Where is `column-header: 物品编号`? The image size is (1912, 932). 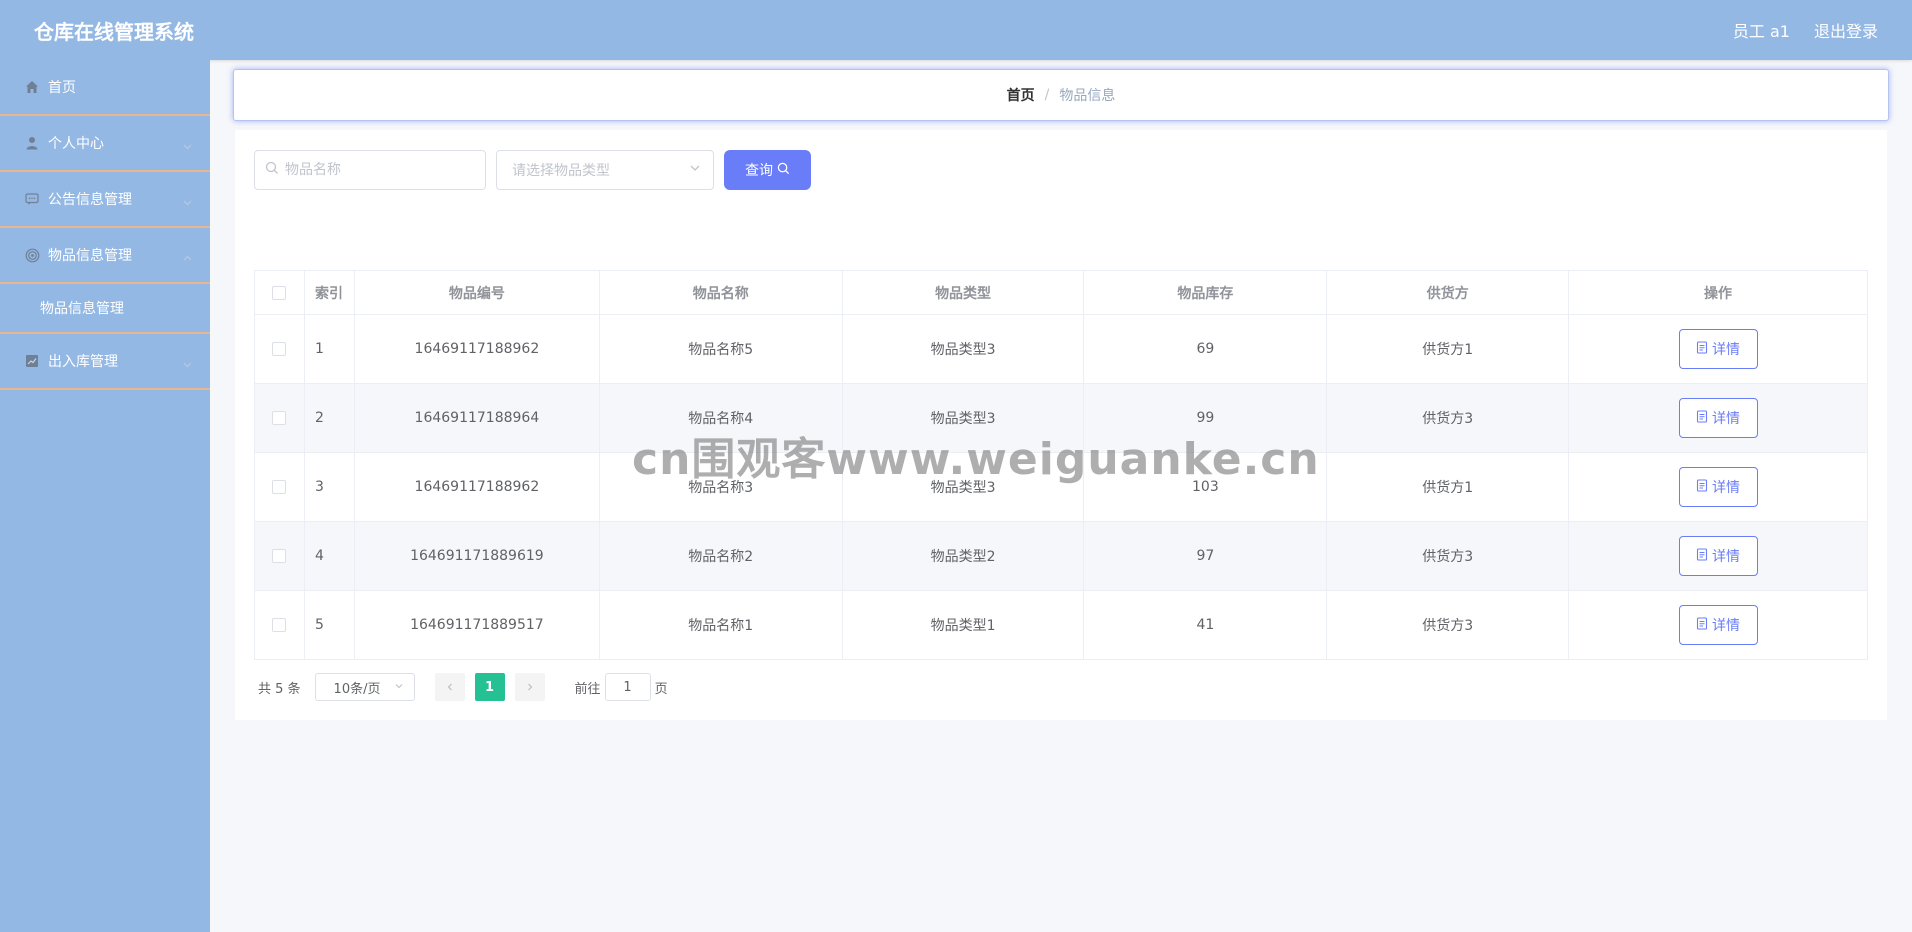 column-header: 物品编号 is located at coordinates (476, 292).